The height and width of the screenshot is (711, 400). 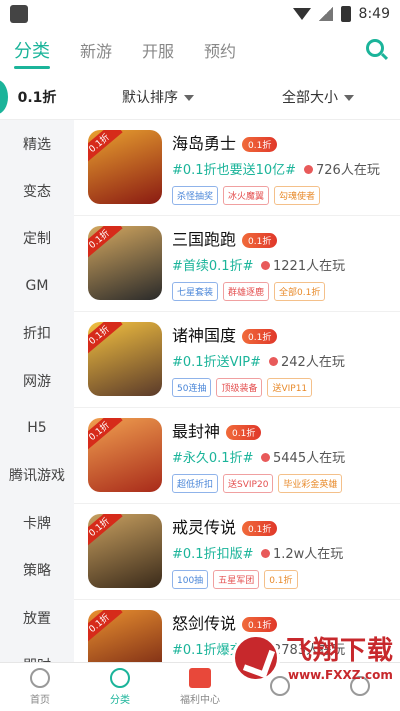 I want to click on app-notification-icon, so click(x=19, y=14).